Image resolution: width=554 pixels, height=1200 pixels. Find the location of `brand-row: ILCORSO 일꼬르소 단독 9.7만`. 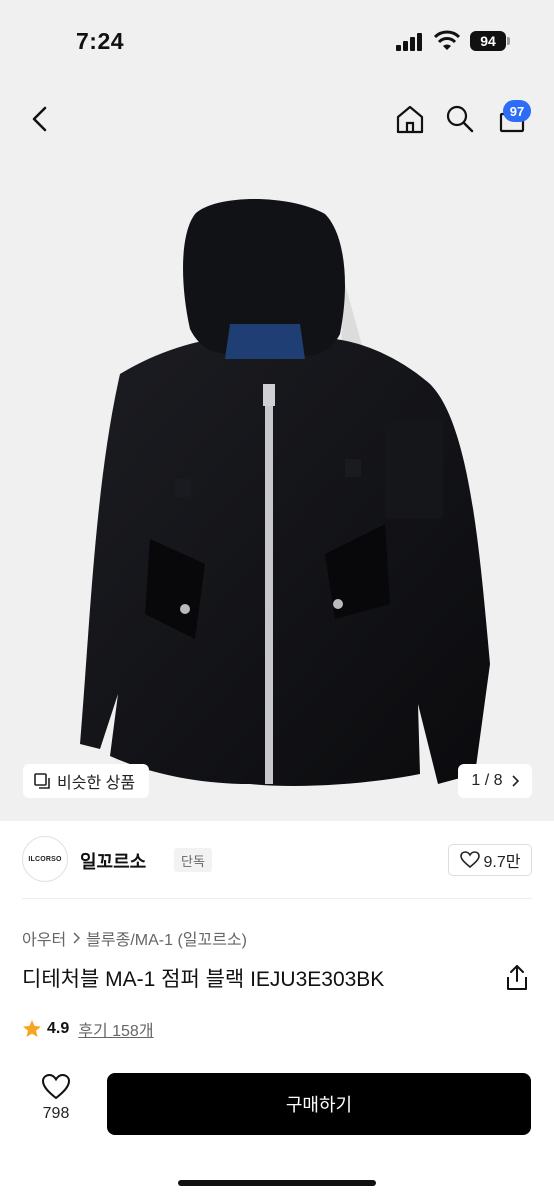

brand-row: ILCORSO 일꼬르소 단독 9.7만 is located at coordinates (277, 860).